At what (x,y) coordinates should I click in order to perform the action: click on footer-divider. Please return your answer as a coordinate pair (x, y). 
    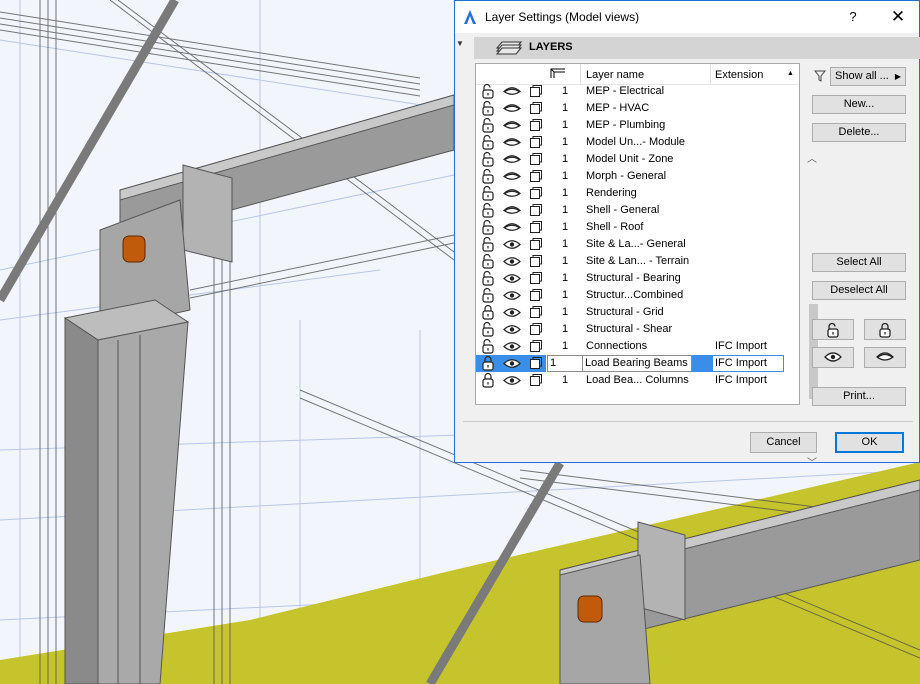
    Looking at the image, I should click on (688, 421).